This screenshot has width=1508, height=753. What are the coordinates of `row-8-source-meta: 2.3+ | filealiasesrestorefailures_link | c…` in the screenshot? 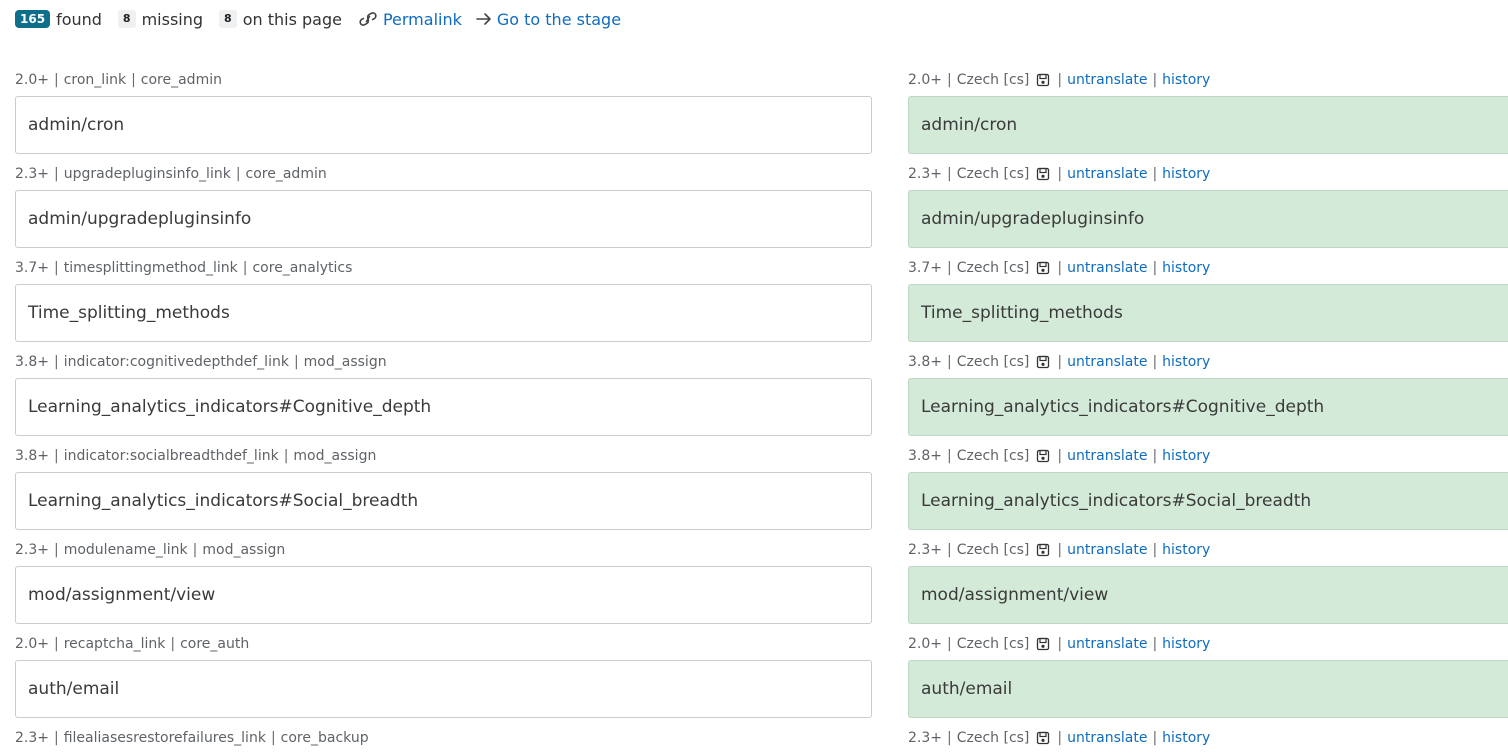 It's located at (192, 738).